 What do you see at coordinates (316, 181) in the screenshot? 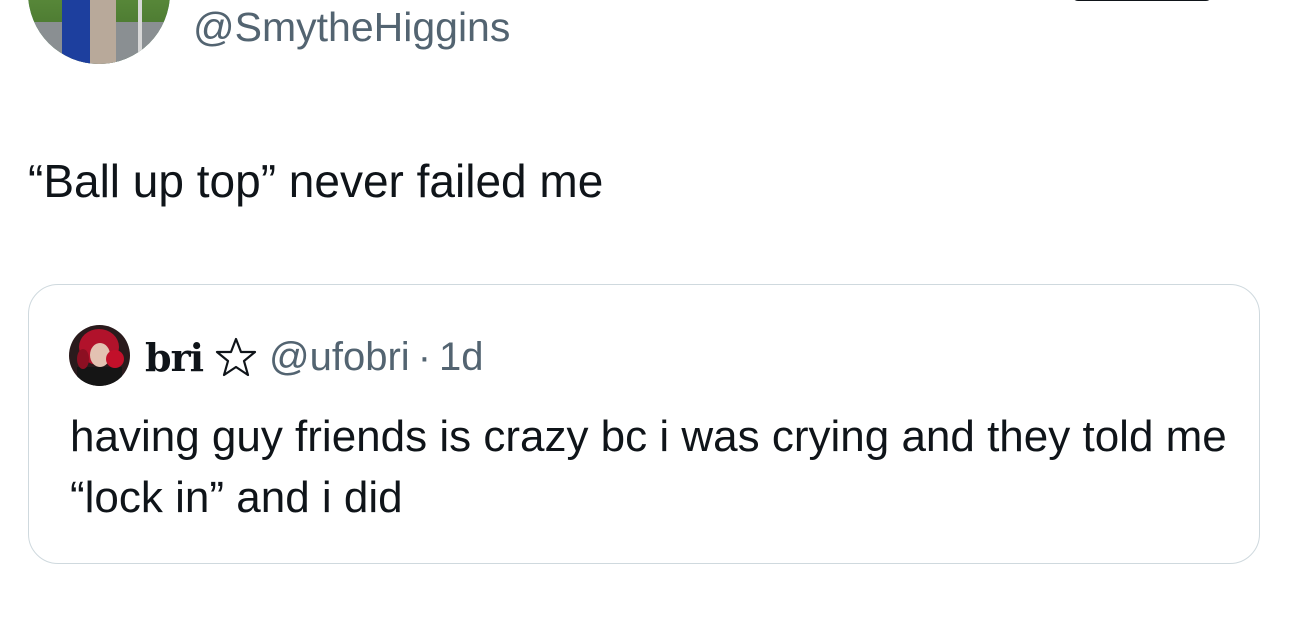
I see `tweet-text: “Ball up top” never failed me` at bounding box center [316, 181].